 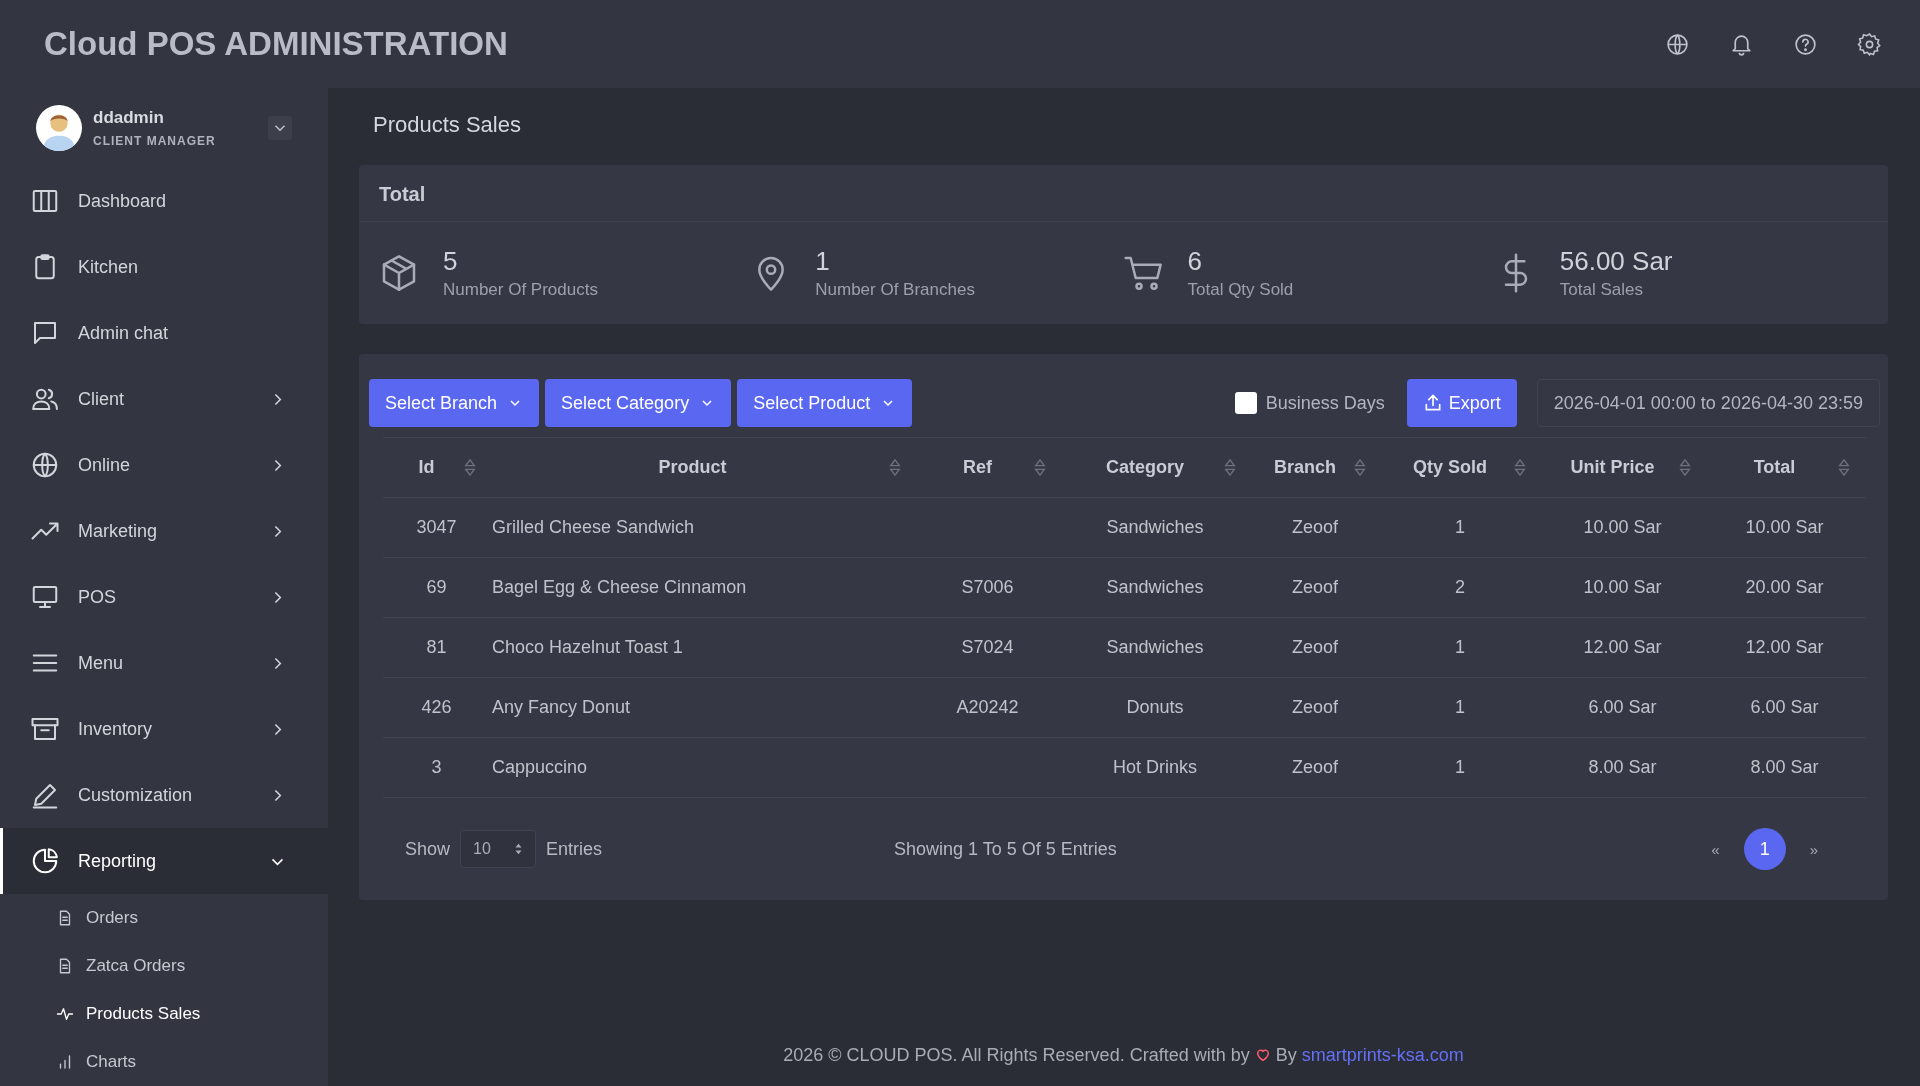 I want to click on stat-label: Total Qty Sold, so click(x=1240, y=290).